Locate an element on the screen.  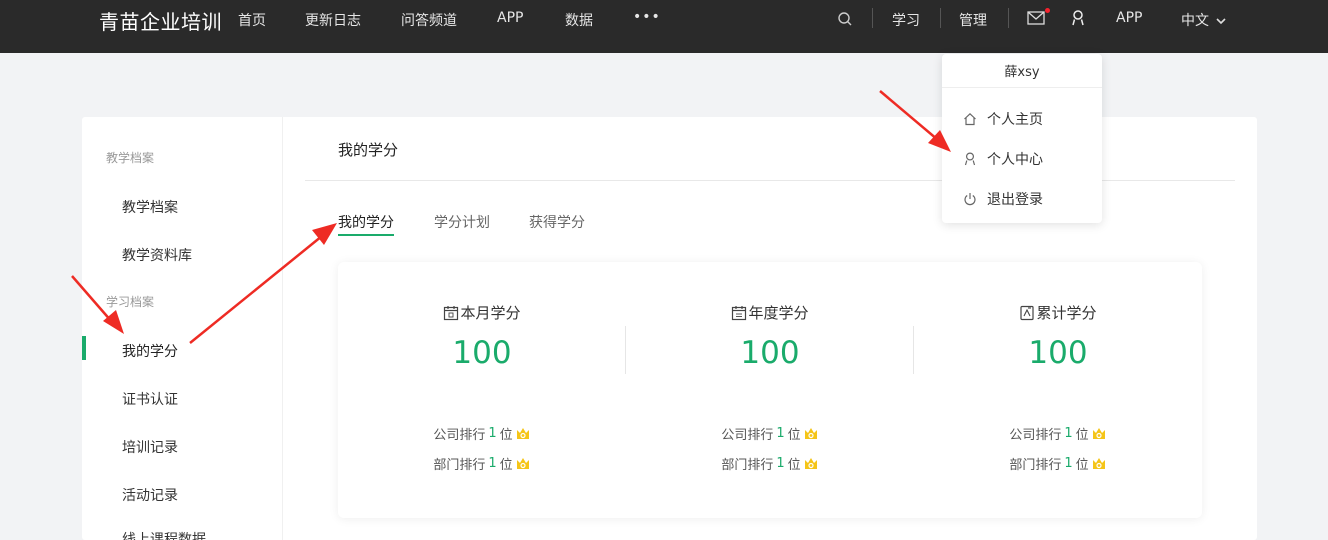
tab-earn-credits: 获得学分 is located at coordinates (557, 222).